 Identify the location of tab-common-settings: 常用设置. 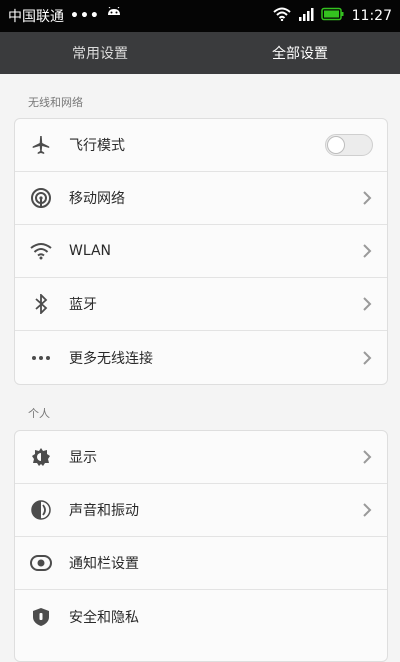
(100, 53).